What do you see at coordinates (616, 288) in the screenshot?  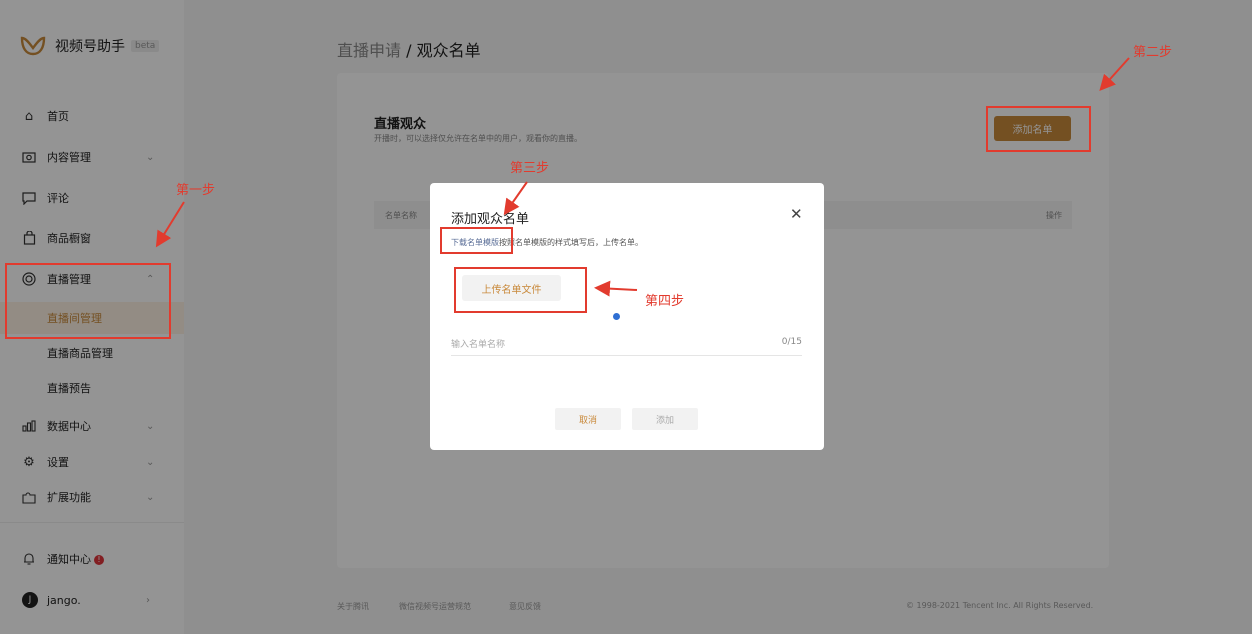 I see `arrow-step4` at bounding box center [616, 288].